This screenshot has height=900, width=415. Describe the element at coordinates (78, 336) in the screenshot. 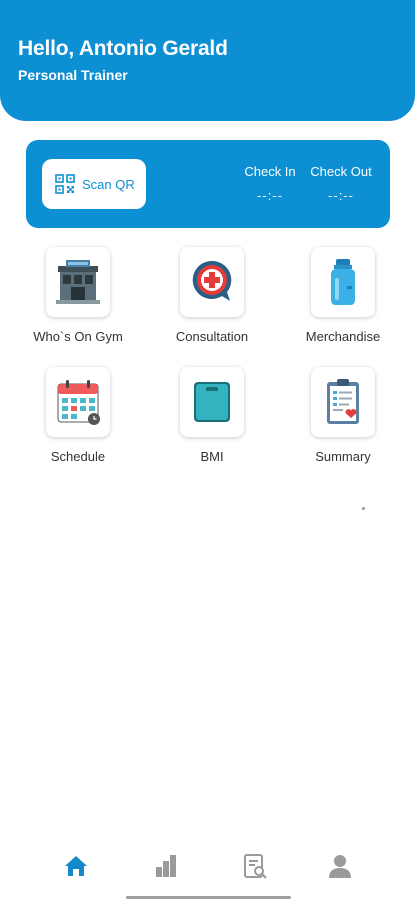

I see `menu-label: Who`s On Gym` at that location.